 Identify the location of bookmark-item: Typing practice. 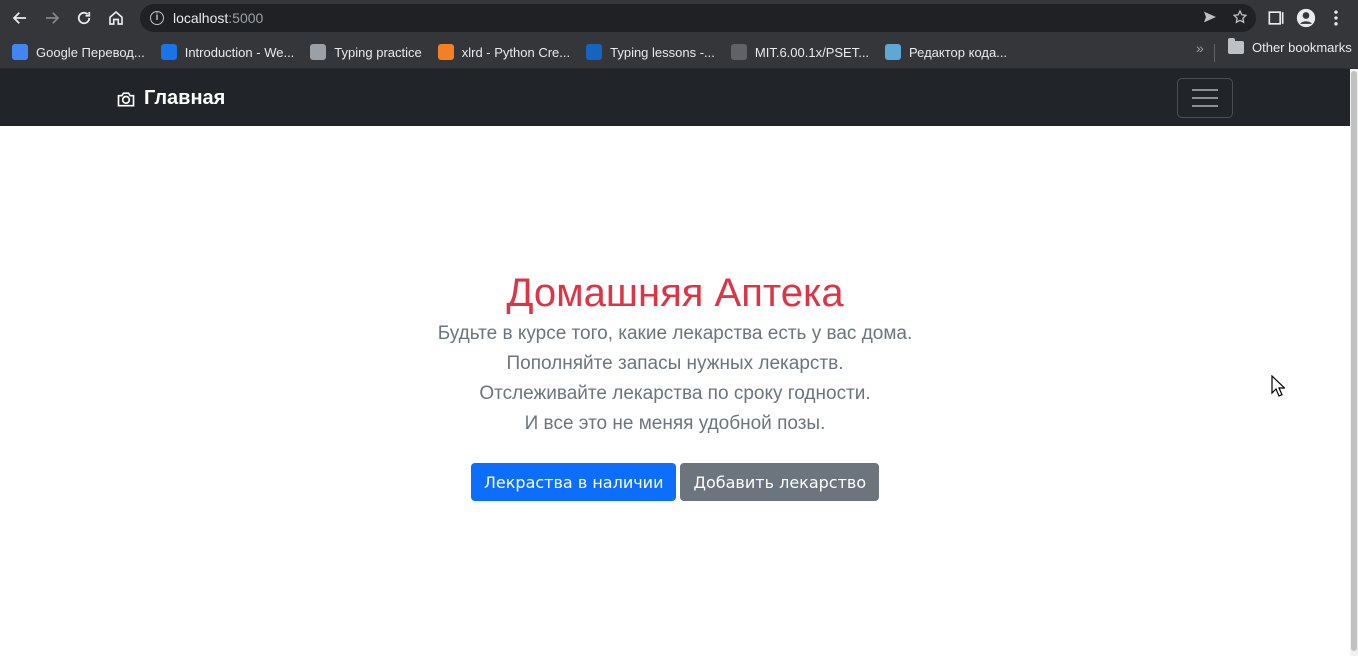
(369, 52).